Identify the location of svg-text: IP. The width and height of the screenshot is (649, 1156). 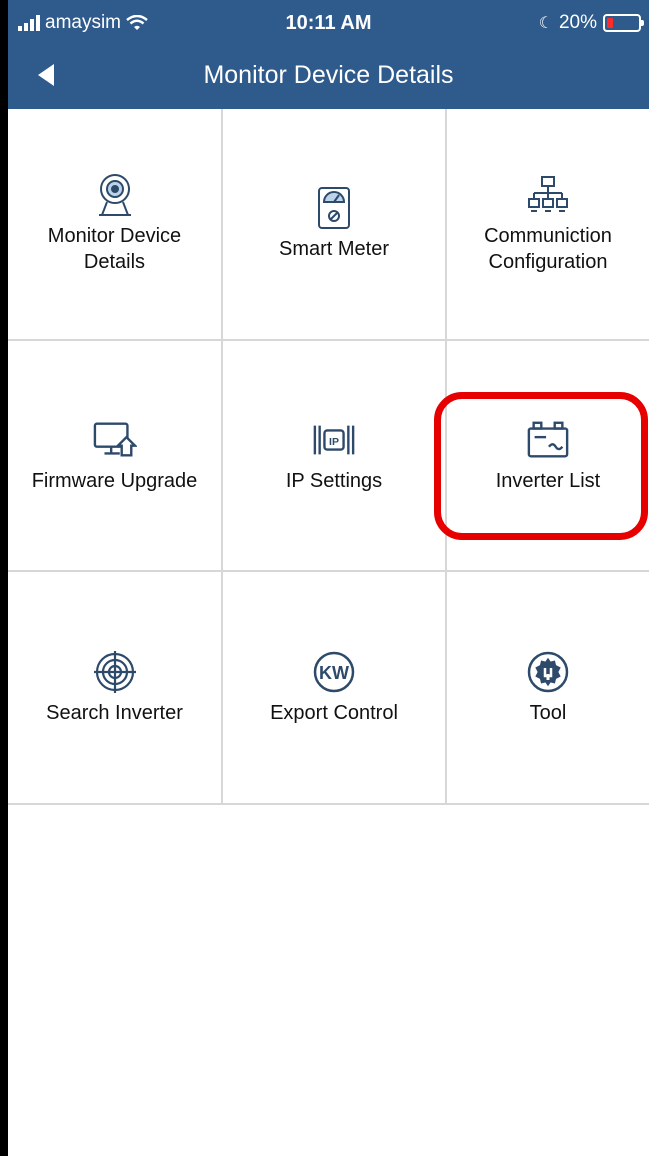
(334, 441).